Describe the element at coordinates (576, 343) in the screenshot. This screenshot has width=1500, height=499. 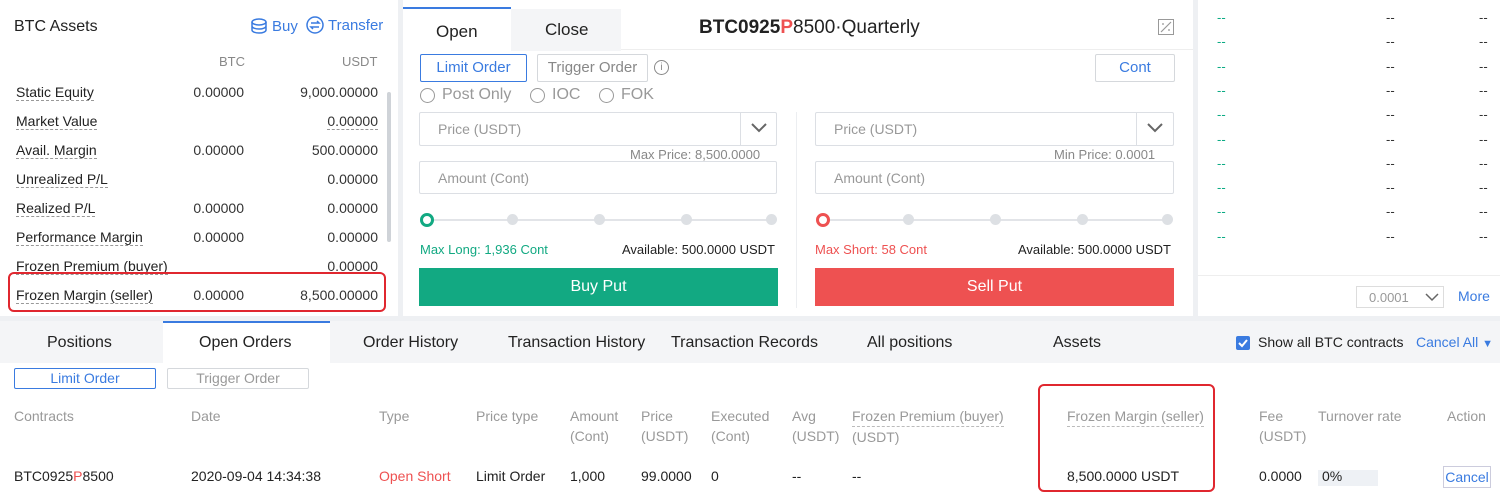
I see `tab-transaction-history: Transaction History` at that location.